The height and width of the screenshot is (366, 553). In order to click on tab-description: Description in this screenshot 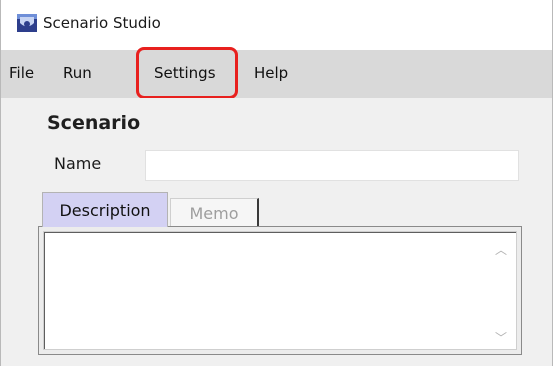, I will do `click(105, 209)`.